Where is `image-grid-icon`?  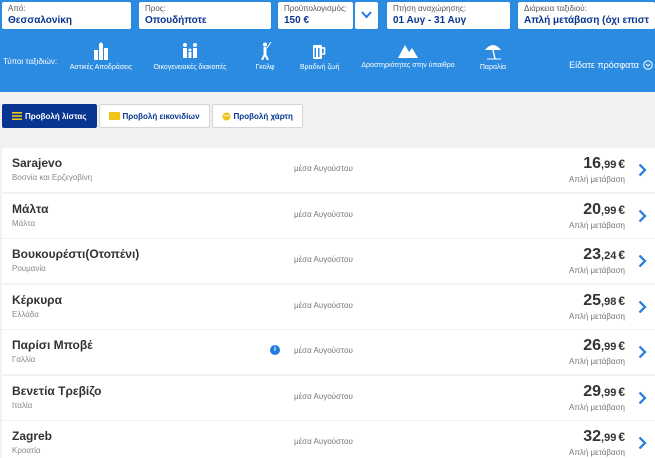 image-grid-icon is located at coordinates (114, 116).